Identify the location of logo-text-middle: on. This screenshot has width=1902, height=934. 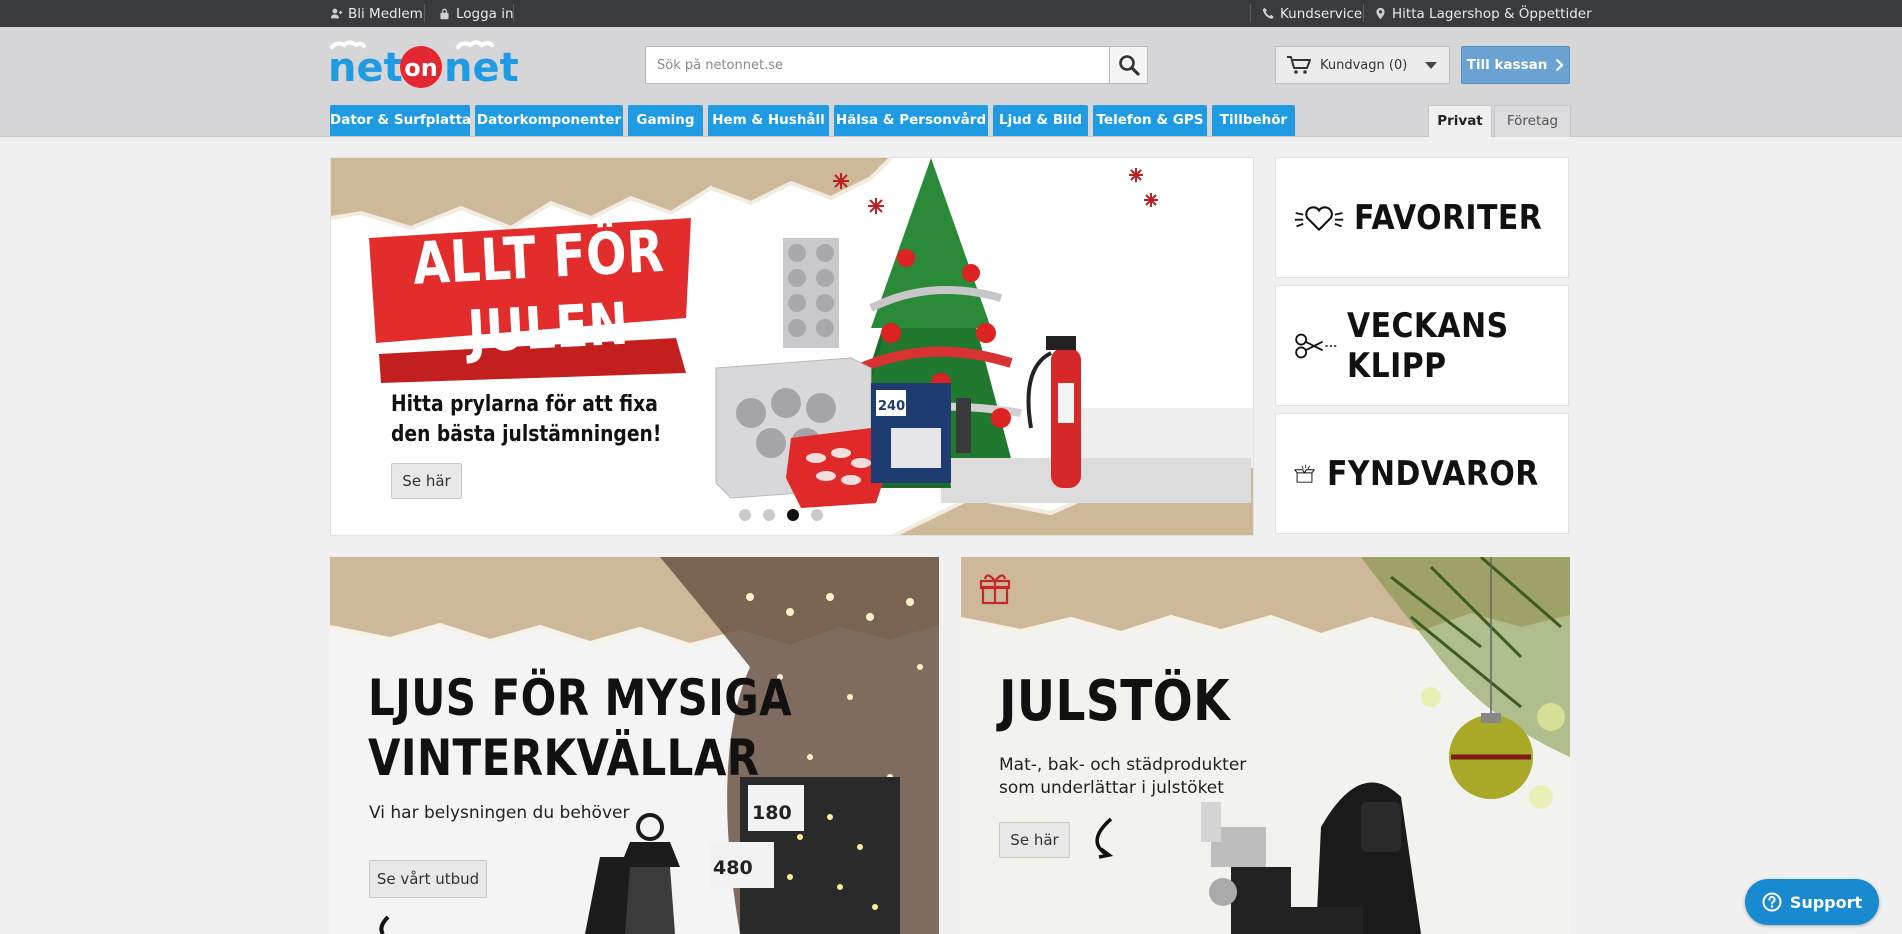
(421, 68).